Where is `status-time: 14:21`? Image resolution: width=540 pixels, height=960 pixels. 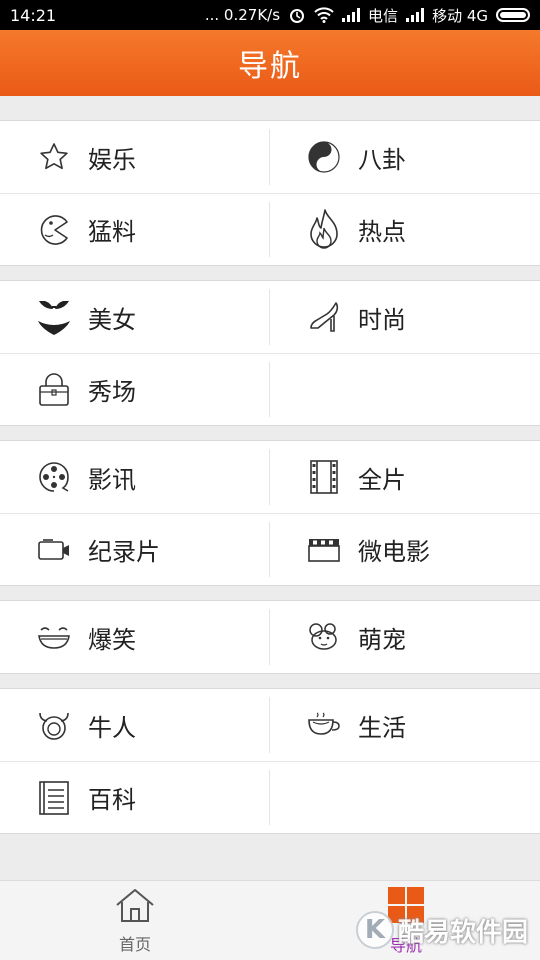
status-time: 14:21 is located at coordinates (33, 15).